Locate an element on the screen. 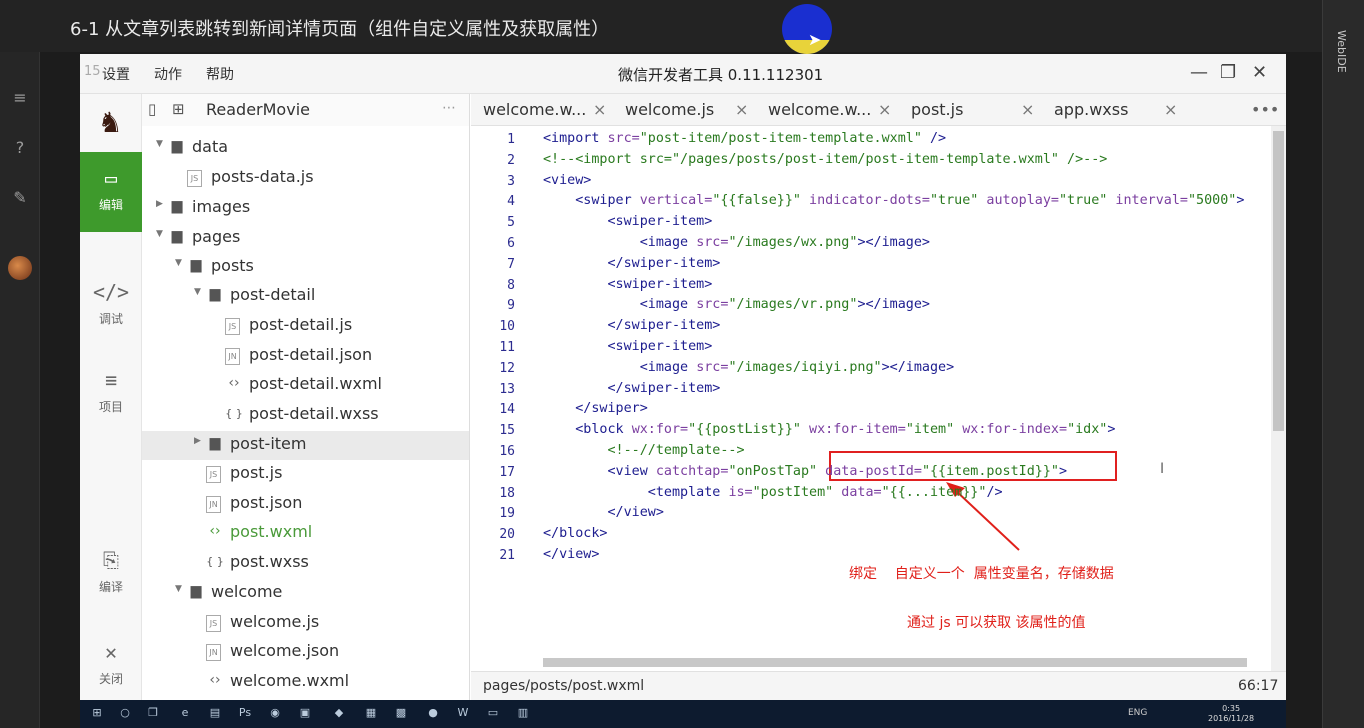  code-line: <view> is located at coordinates (567, 180).